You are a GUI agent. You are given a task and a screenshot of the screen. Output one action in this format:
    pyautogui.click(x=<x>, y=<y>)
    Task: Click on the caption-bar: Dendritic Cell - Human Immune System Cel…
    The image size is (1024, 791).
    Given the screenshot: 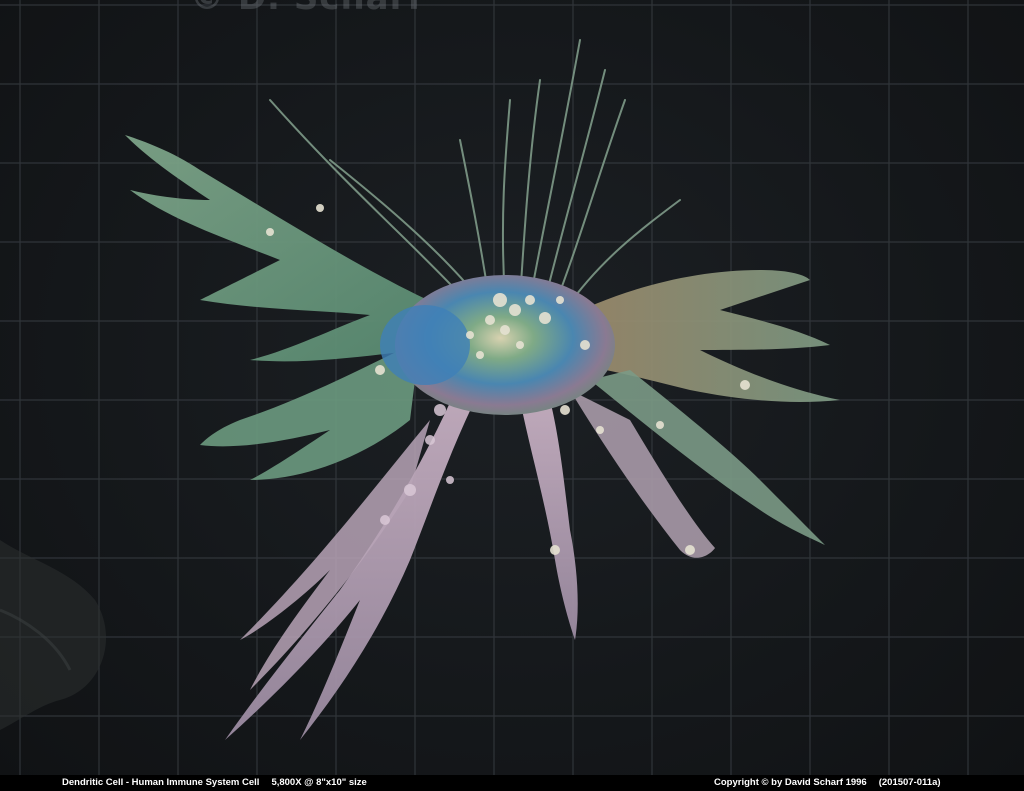 What is the action you would take?
    pyautogui.click(x=512, y=783)
    